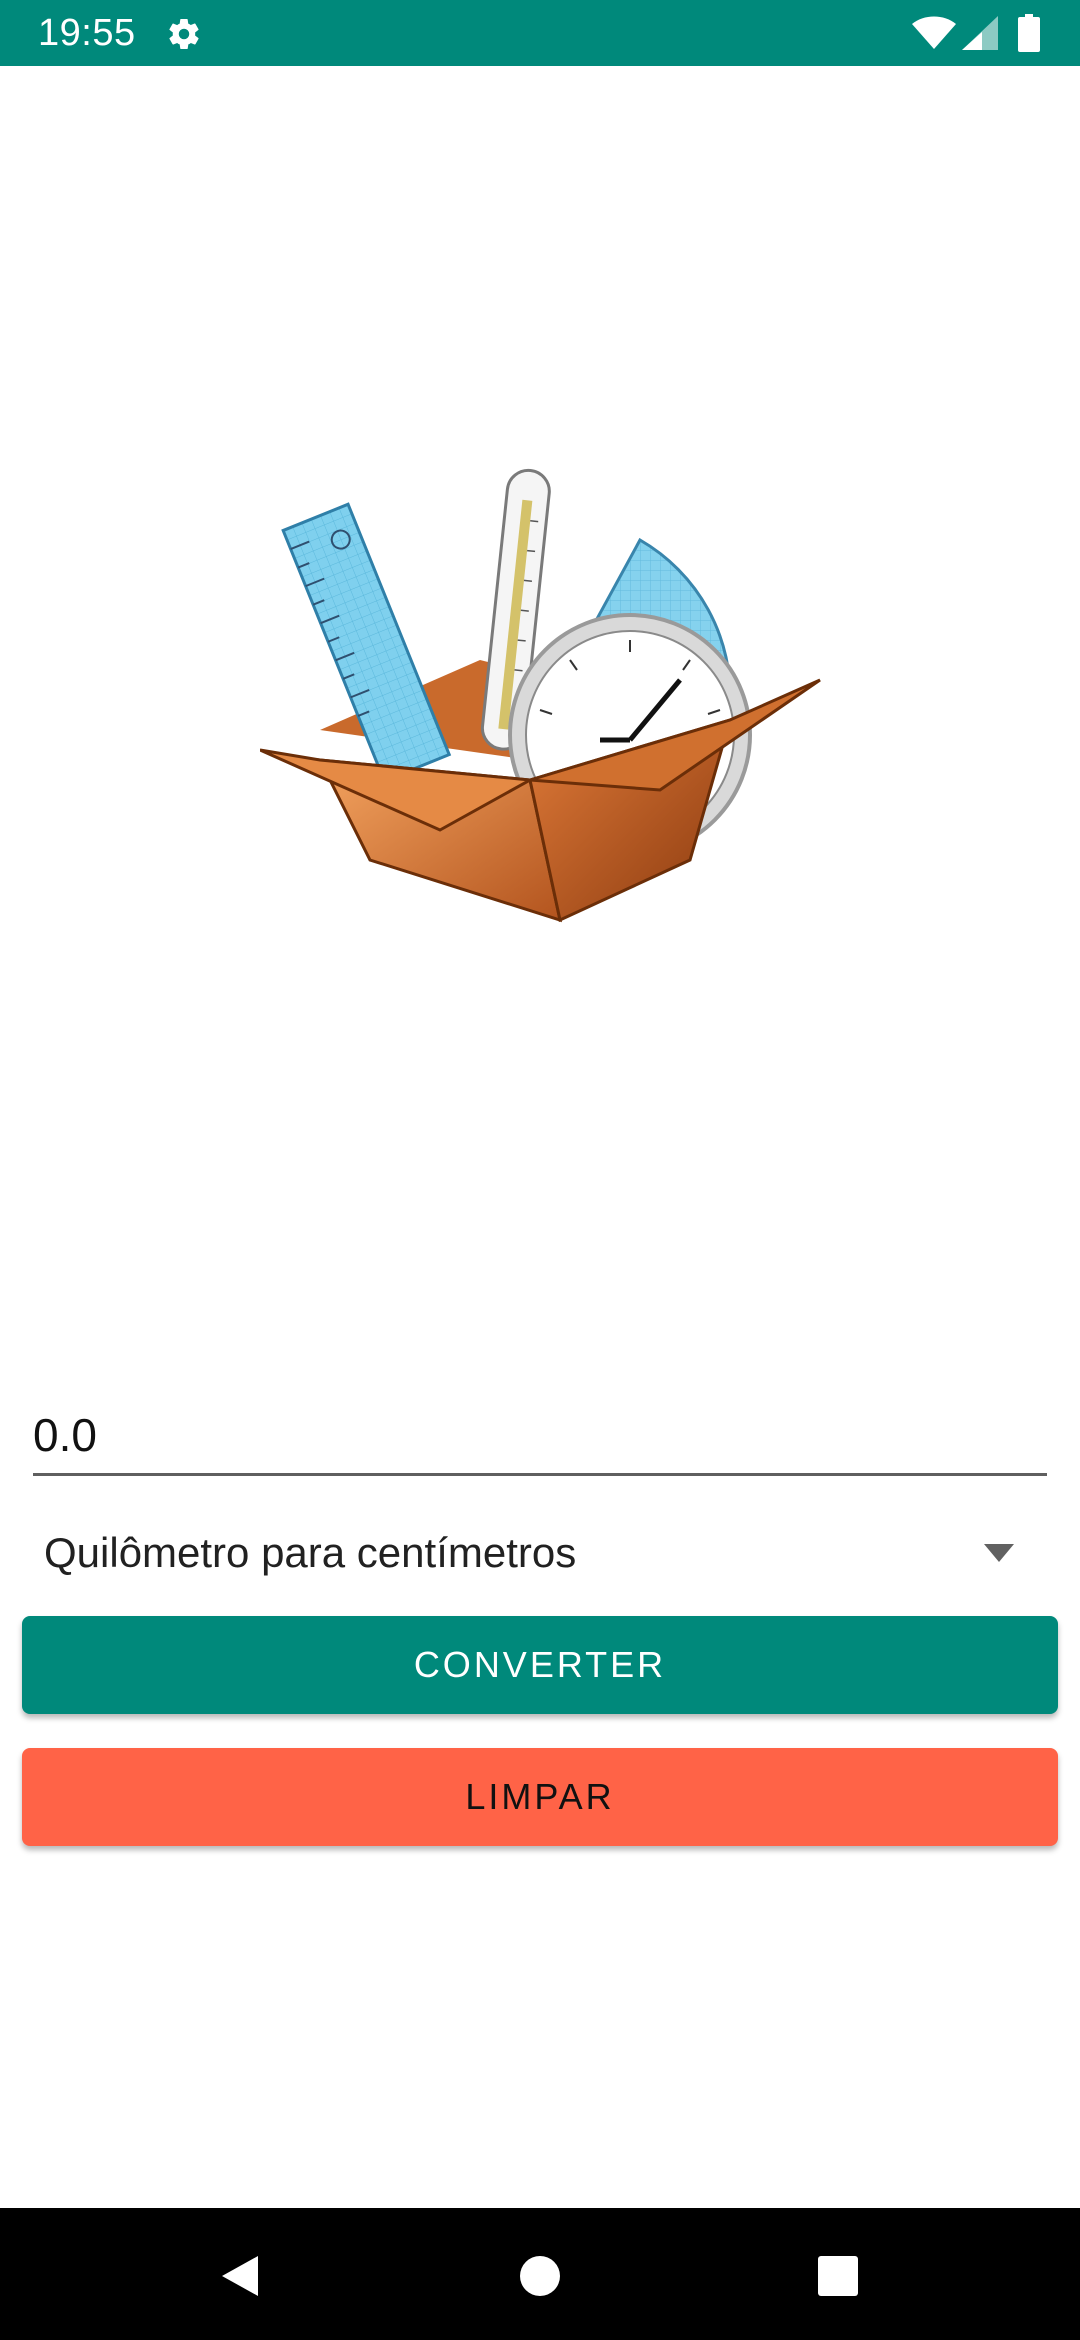 This screenshot has width=1080, height=2340. Describe the element at coordinates (1029, 33) in the screenshot. I see `battery-icon` at that location.